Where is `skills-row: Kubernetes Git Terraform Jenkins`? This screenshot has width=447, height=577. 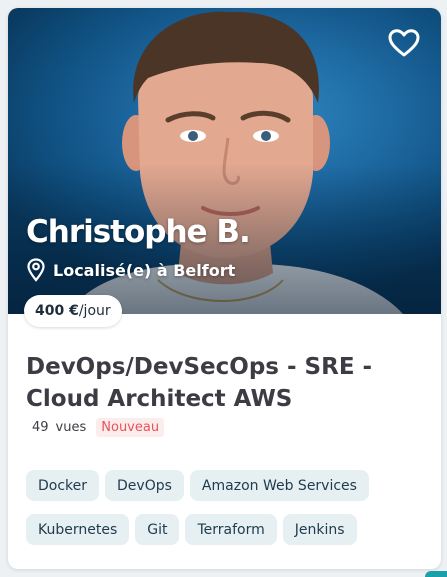
skills-row: Kubernetes Git Terraform Jenkins is located at coordinates (226, 529).